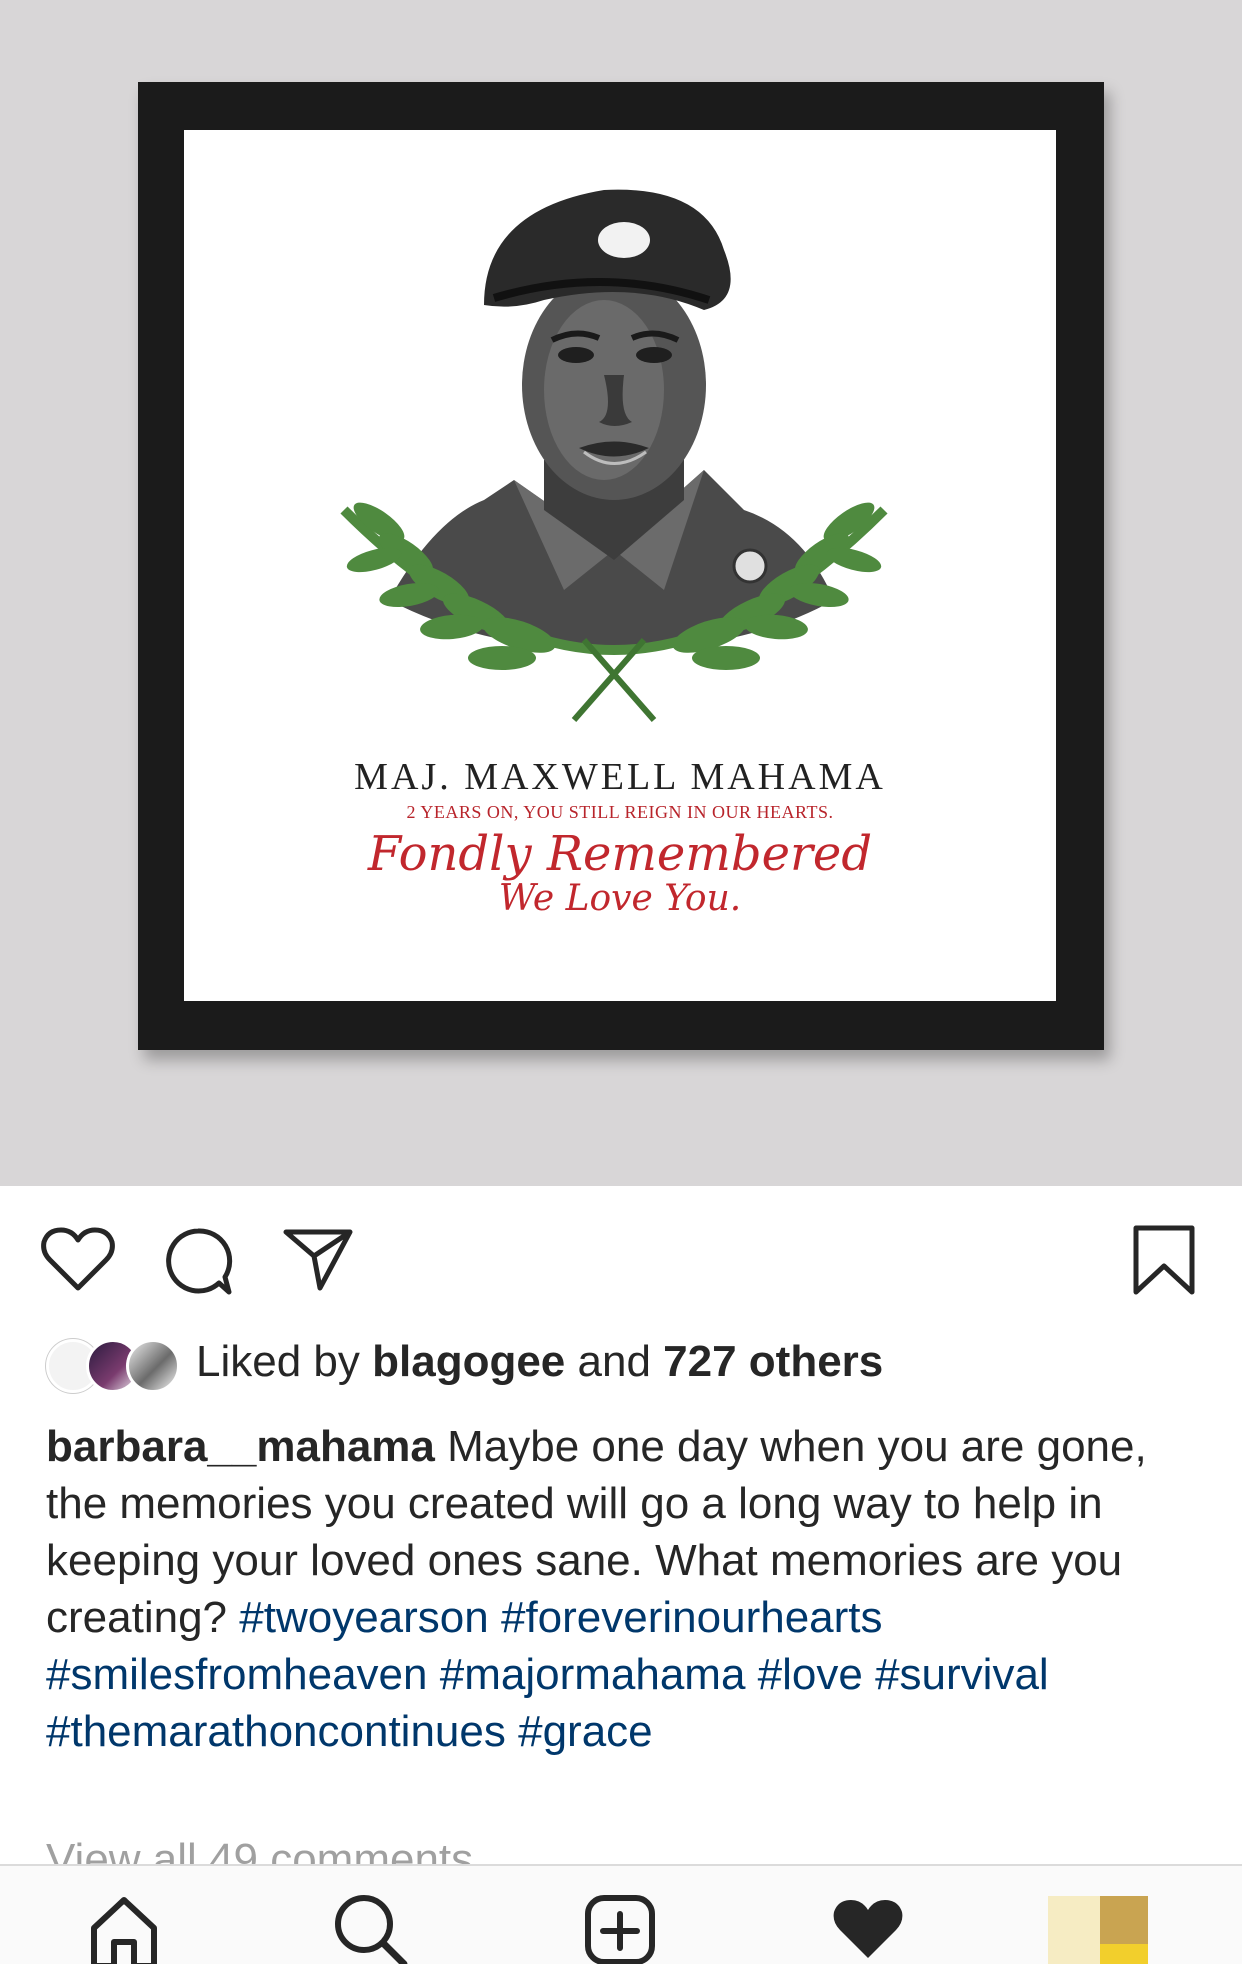  What do you see at coordinates (278, 1361) in the screenshot?
I see `likes-prefix: Liked by` at bounding box center [278, 1361].